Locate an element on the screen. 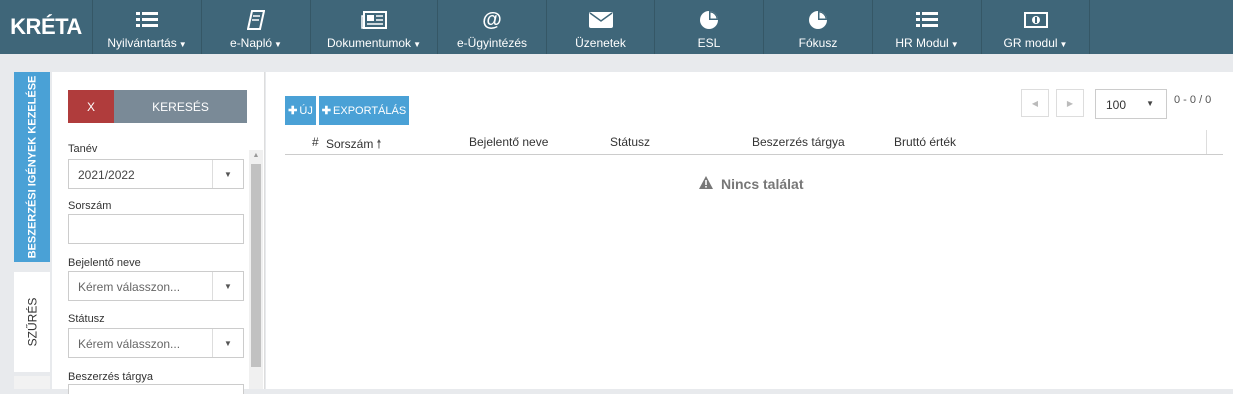 The height and width of the screenshot is (394, 1233). caret-left-icon: ◀ is located at coordinates (1035, 103).